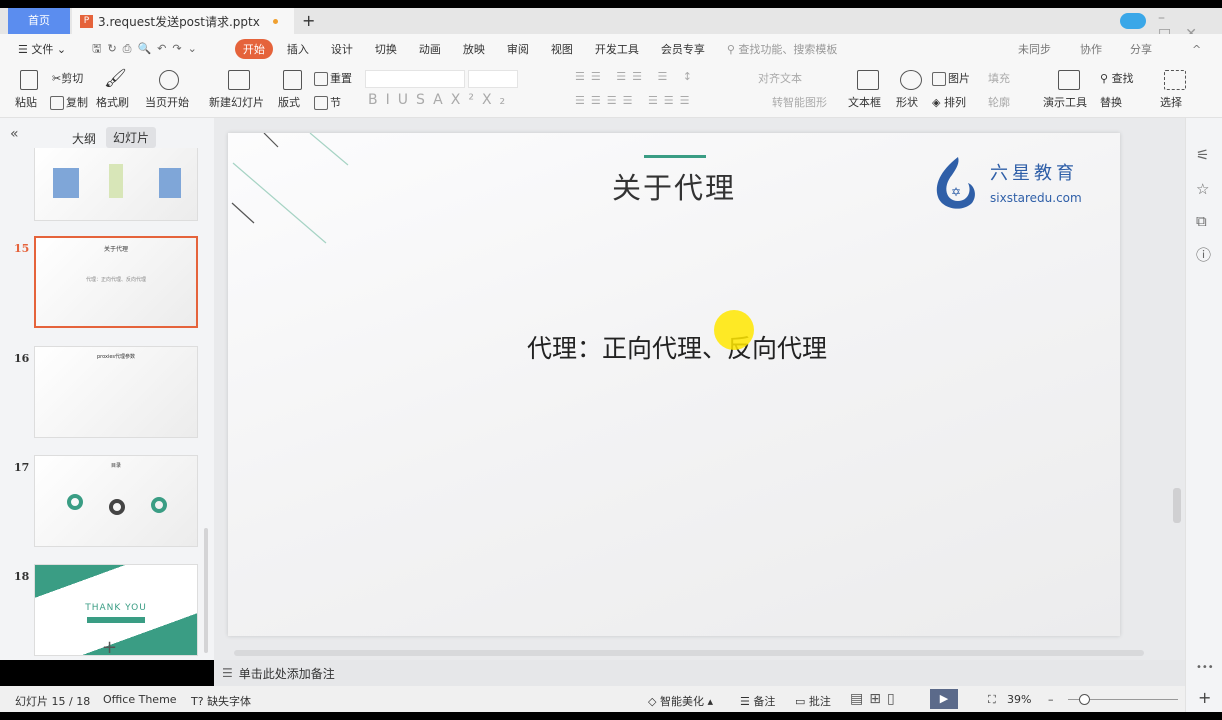 The image size is (1222, 720). Describe the element at coordinates (747, 701) in the screenshot. I see `notes-toggle-icon: ☰` at that location.